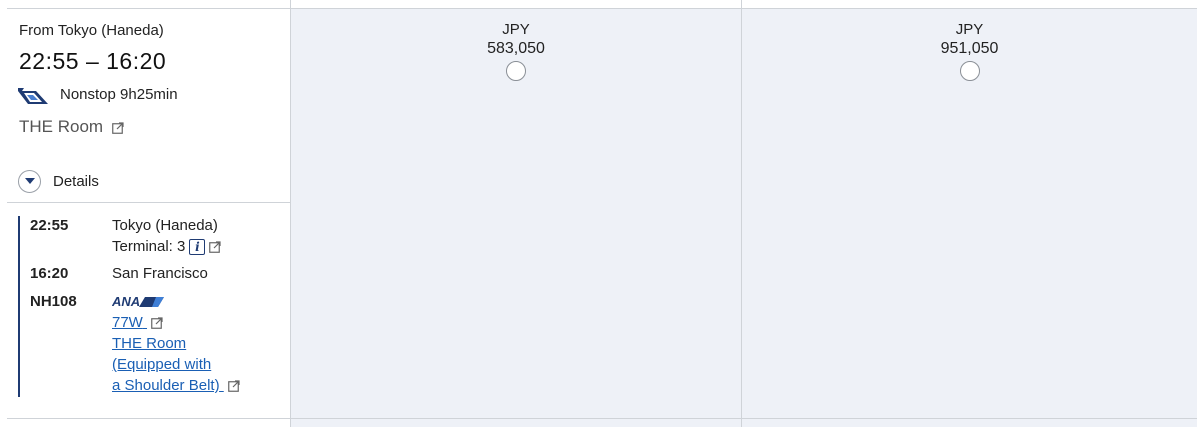 This screenshot has height=427, width=1197. I want to click on ana-tail-icon, so click(33, 96).